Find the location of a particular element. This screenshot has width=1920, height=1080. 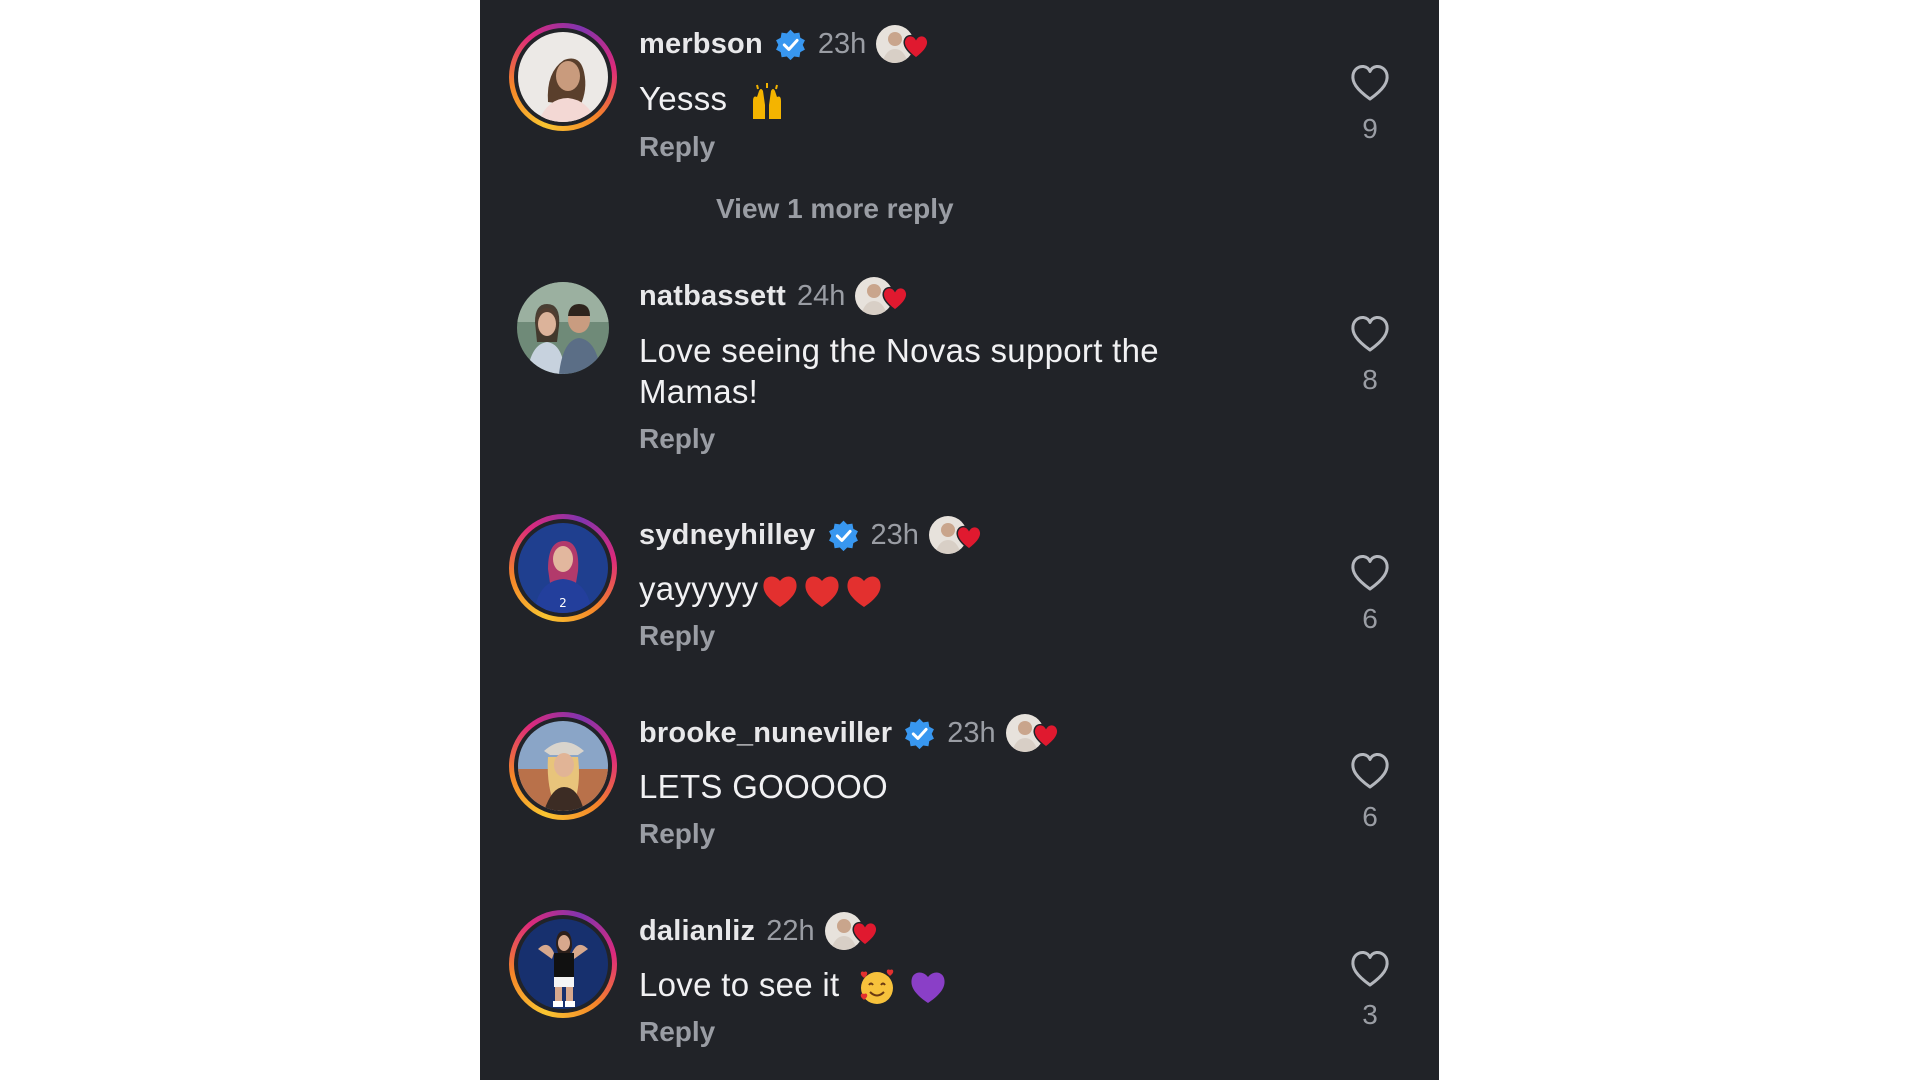

comment-header: sydneyhilley 23h is located at coordinates (813, 535).